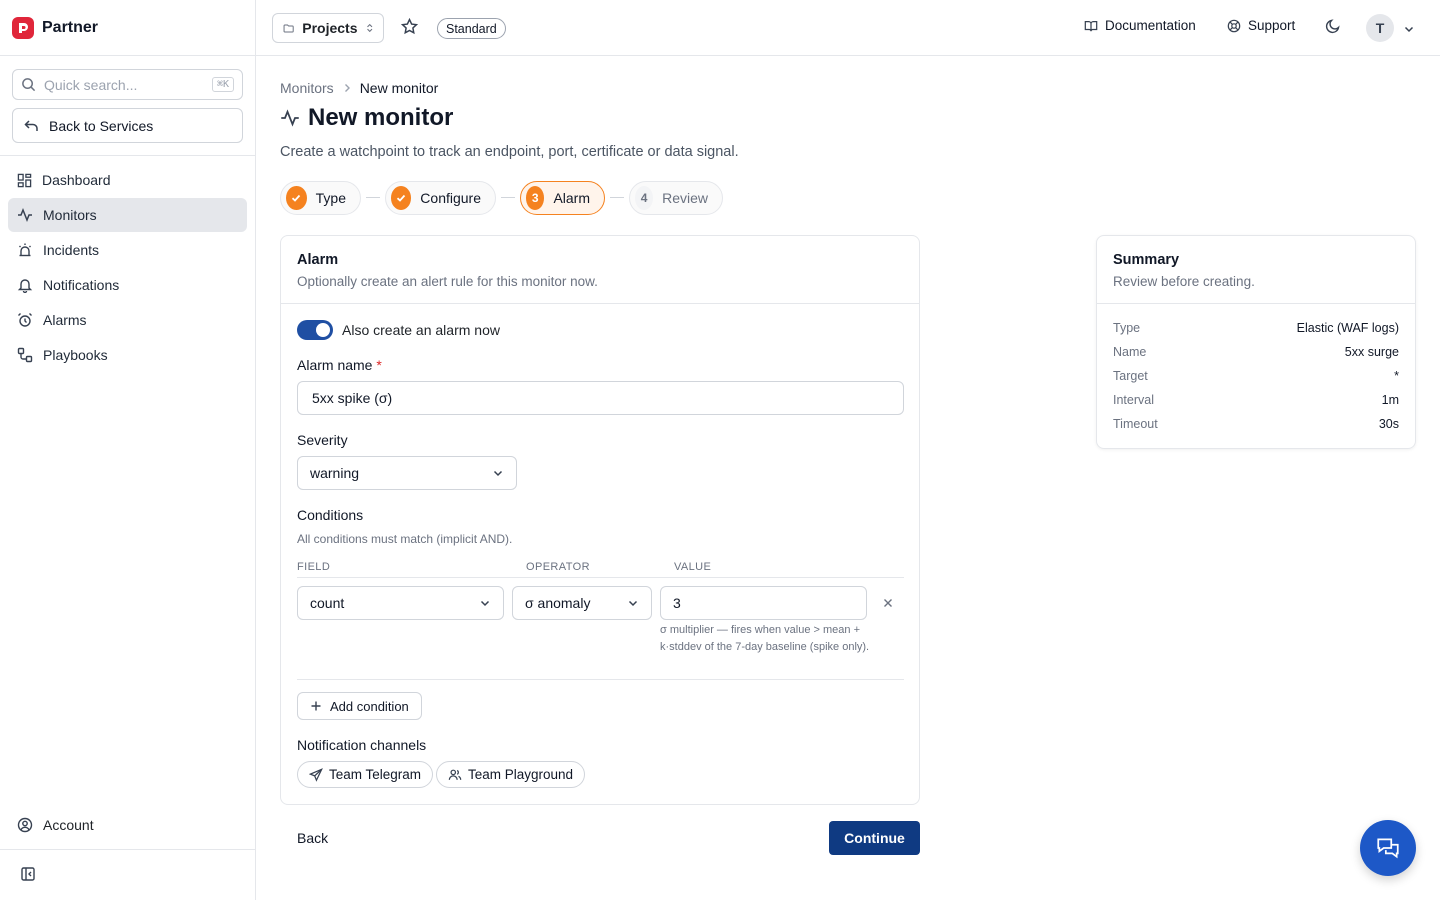 Image resolution: width=1440 pixels, height=900 pixels. Describe the element at coordinates (421, 330) in the screenshot. I see `create-alarm-toggle-label: Also create an alarm now` at that location.